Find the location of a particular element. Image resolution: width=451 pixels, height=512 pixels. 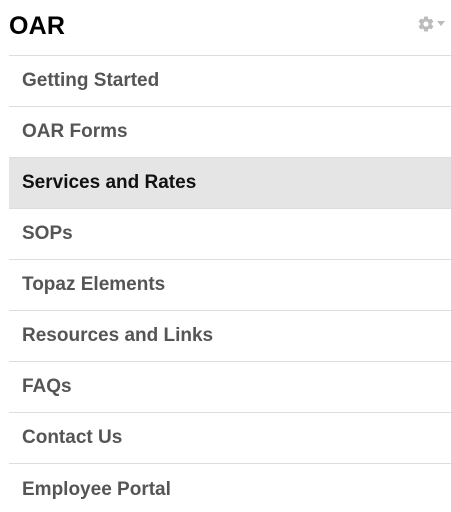

nav-item-label: Employee Portal is located at coordinates (96, 489).